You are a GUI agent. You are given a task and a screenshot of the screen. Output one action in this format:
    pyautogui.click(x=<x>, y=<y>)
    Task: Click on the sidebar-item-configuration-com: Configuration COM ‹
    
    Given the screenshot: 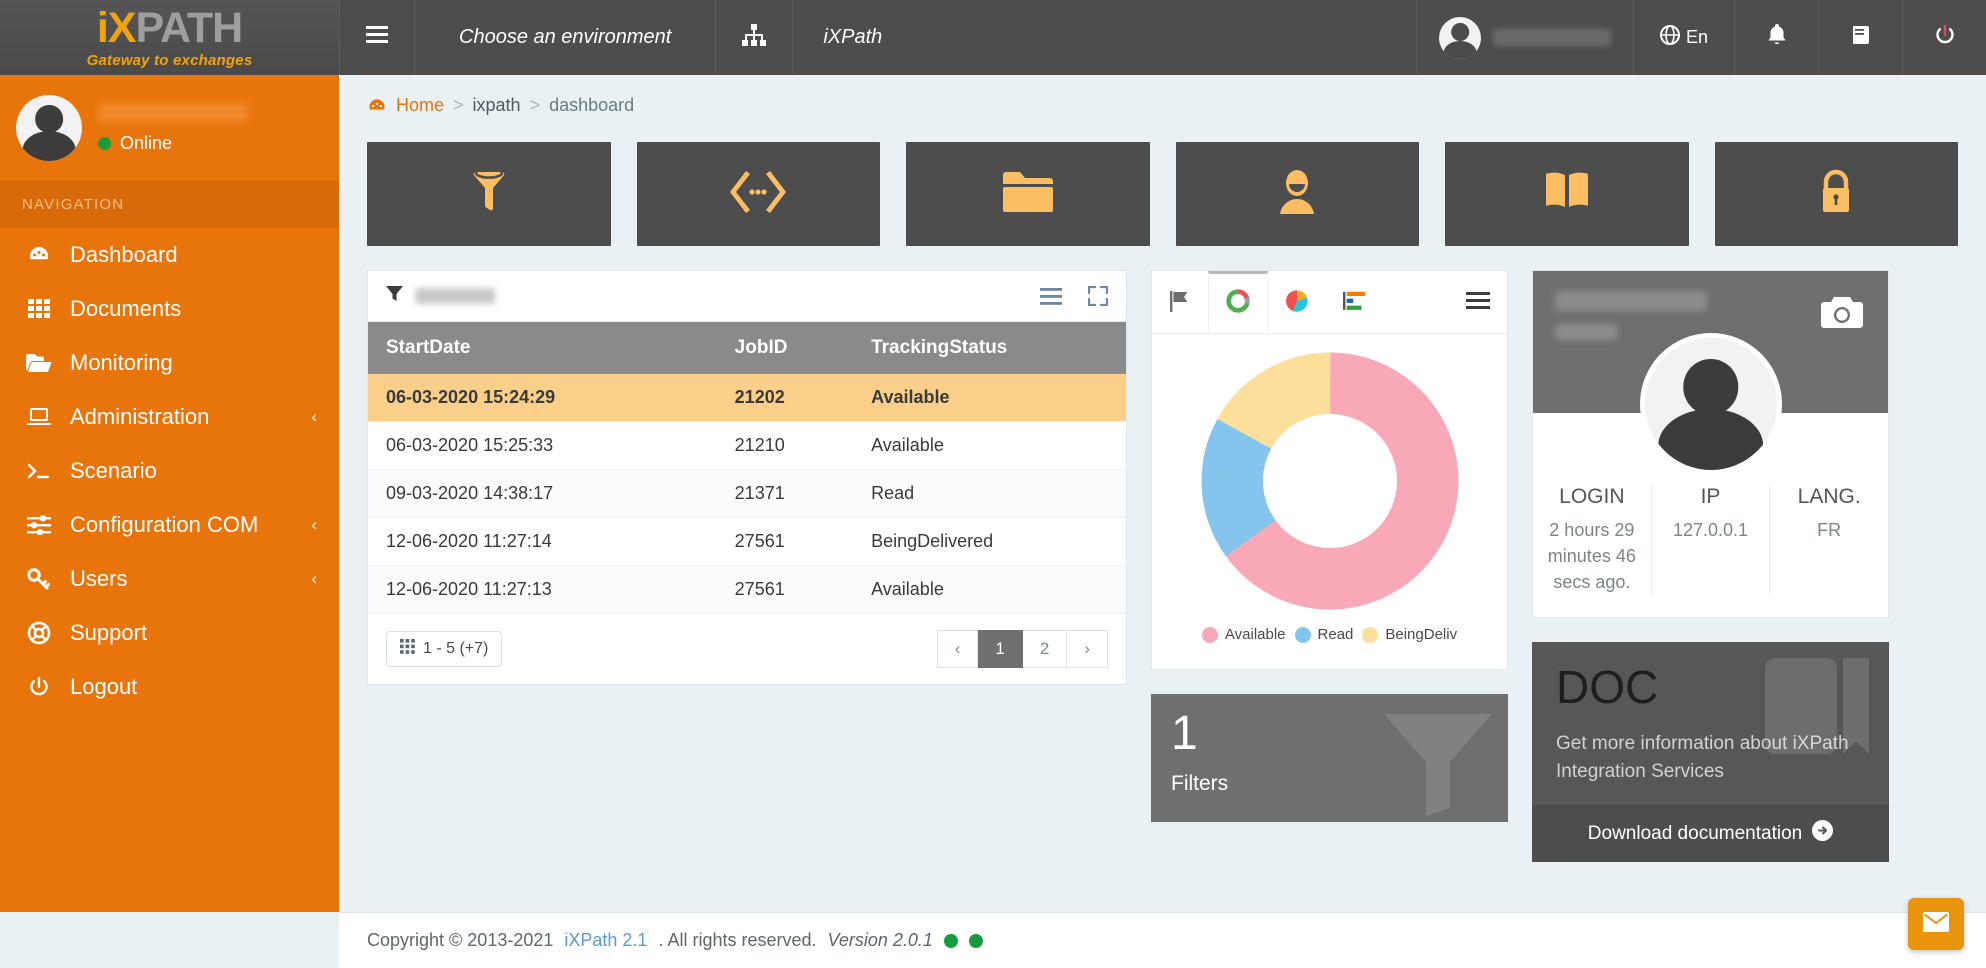 What is the action you would take?
    pyautogui.click(x=169, y=525)
    